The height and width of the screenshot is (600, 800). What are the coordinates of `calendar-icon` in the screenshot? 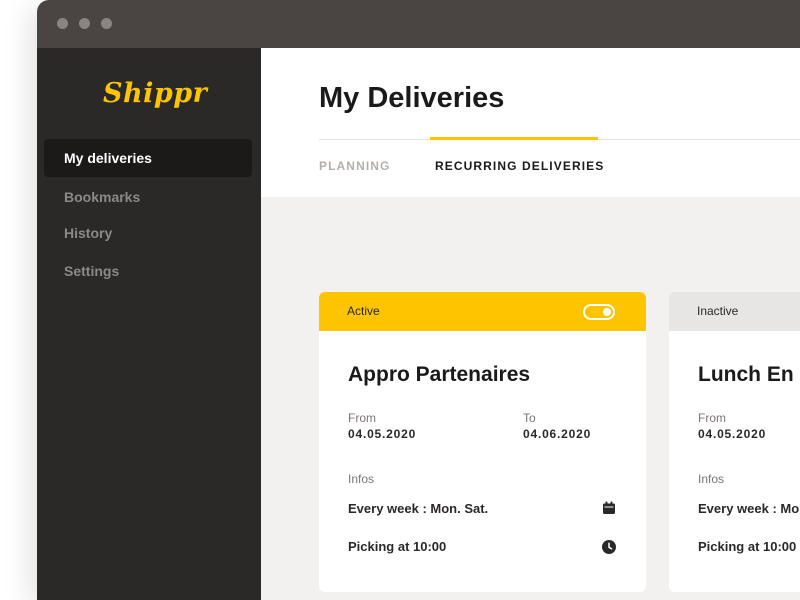 It's located at (609, 507).